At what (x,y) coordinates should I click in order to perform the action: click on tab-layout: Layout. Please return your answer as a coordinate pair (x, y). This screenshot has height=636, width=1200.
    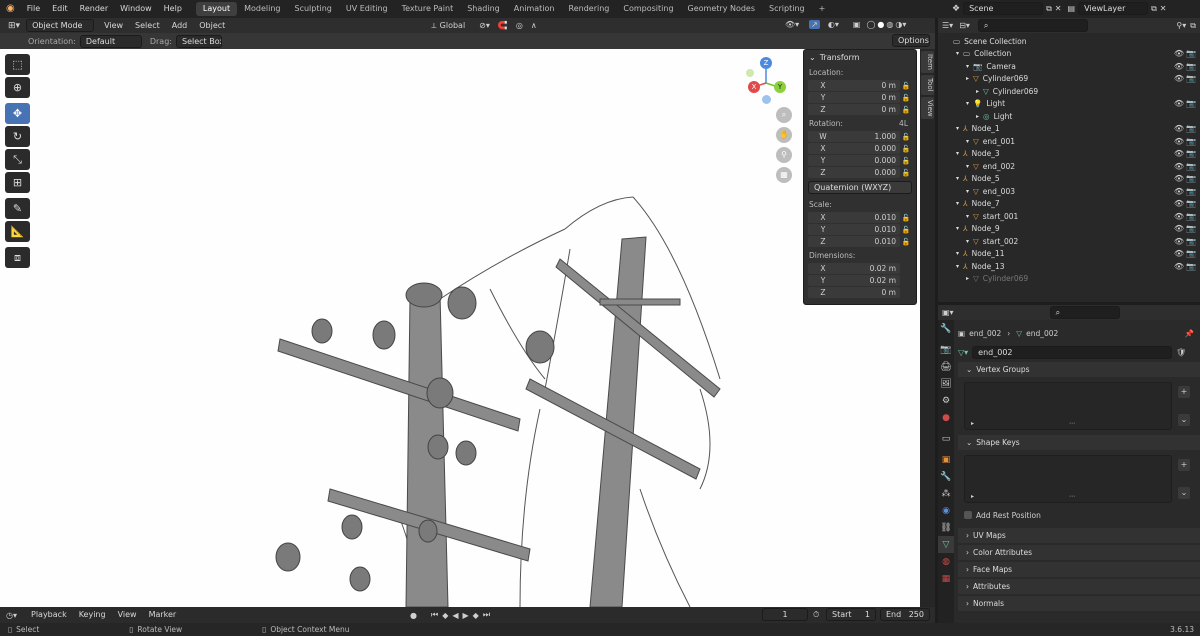
    Looking at the image, I should click on (216, 9).